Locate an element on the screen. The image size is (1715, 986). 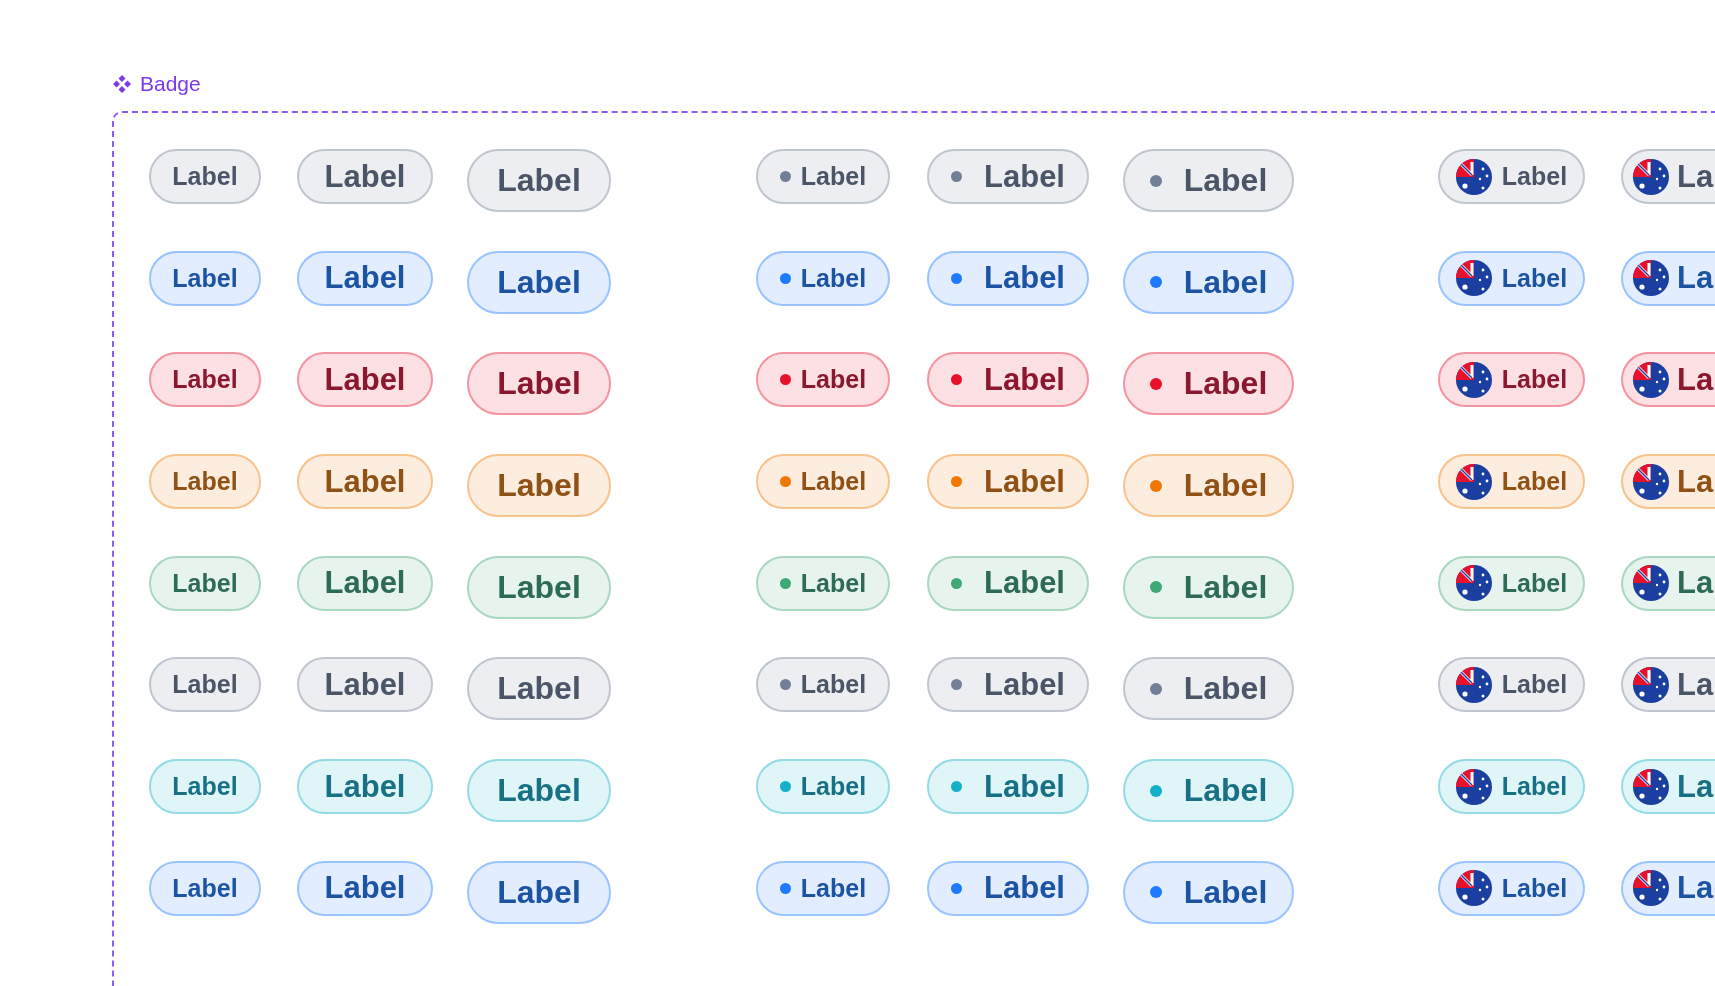
component-title: Badge is located at coordinates (170, 84).